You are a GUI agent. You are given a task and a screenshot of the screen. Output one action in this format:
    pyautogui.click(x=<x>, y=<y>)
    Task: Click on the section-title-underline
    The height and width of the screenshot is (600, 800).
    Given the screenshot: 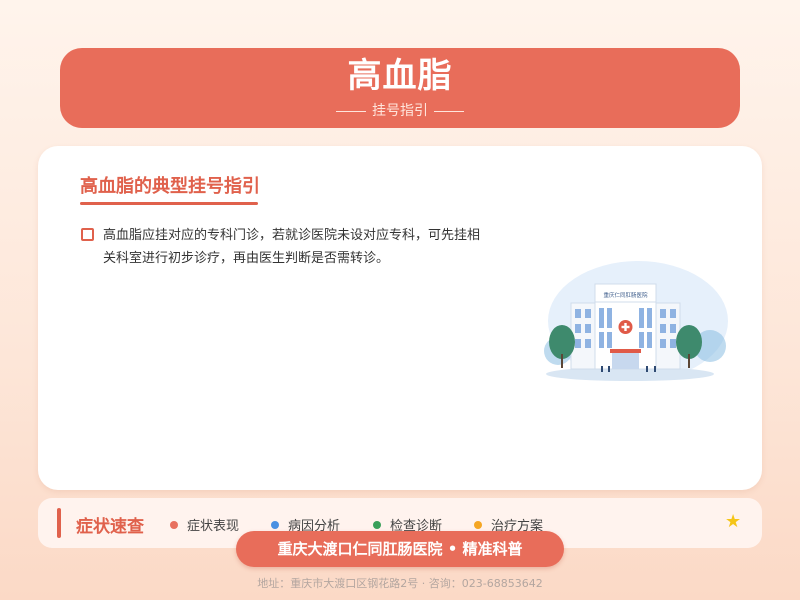 What is the action you would take?
    pyautogui.click(x=169, y=203)
    